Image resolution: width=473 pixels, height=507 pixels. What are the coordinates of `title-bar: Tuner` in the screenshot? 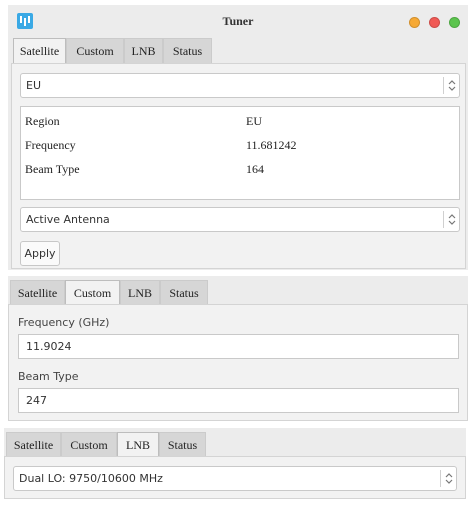 It's located at (238, 21).